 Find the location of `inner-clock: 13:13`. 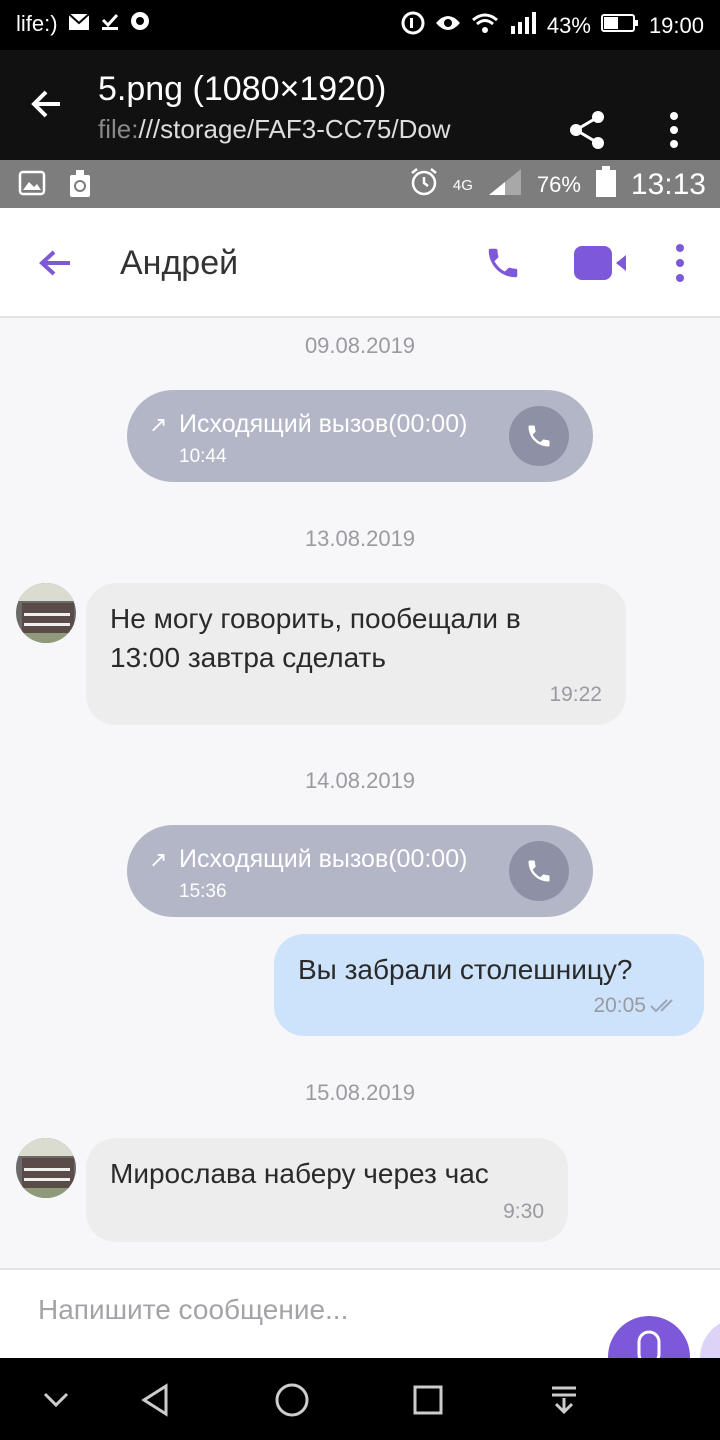

inner-clock: 13:13 is located at coordinates (668, 184).